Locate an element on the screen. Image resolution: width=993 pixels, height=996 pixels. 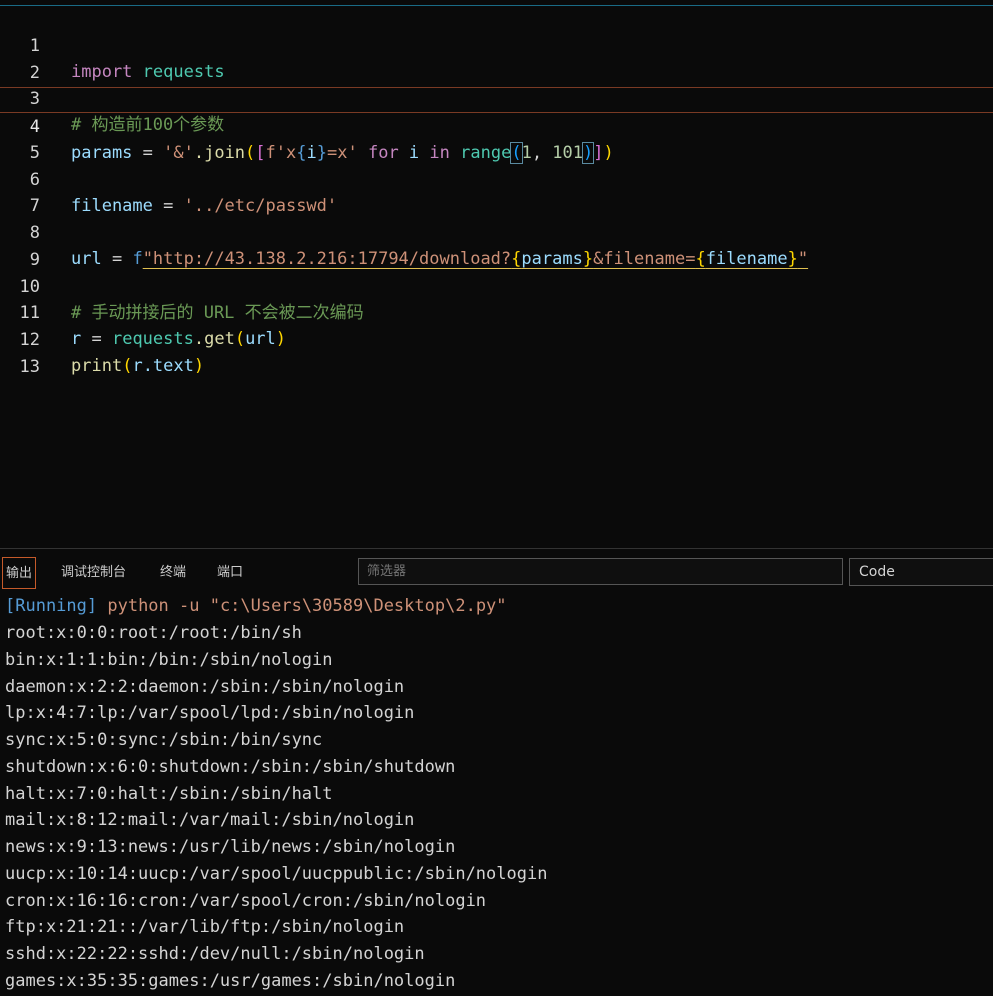
builtin-print: print is located at coordinates (97, 366).